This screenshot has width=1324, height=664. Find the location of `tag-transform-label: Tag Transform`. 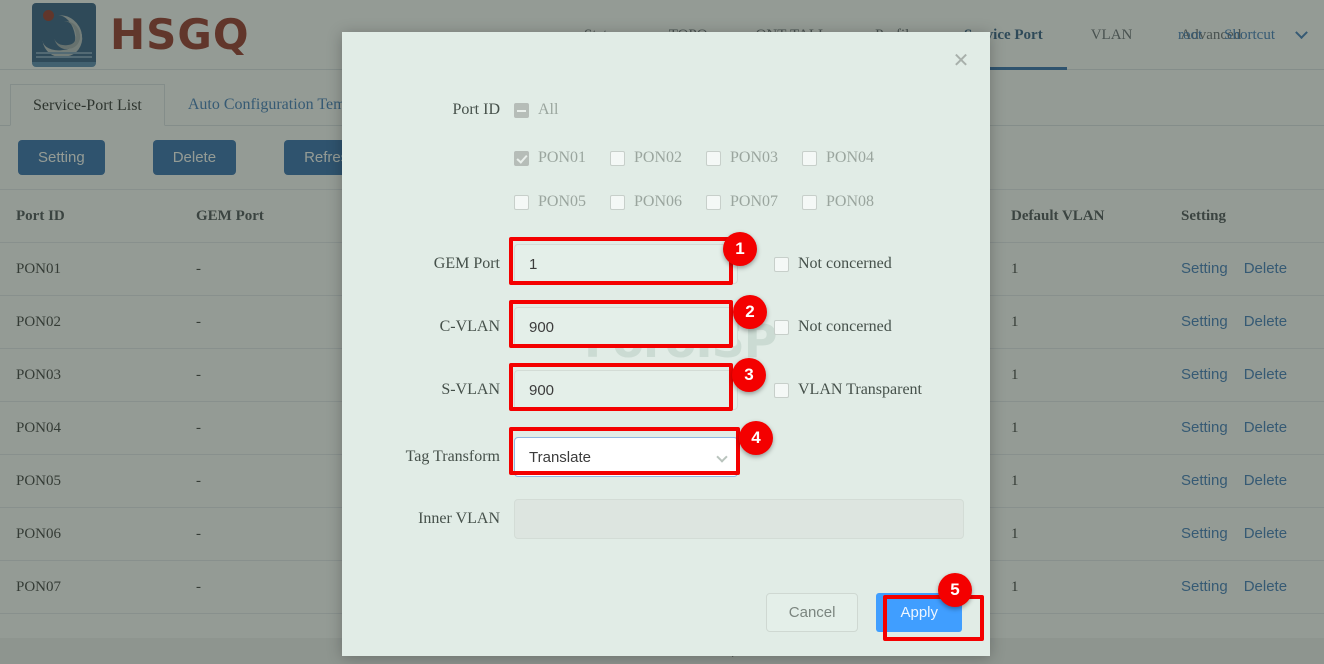

tag-transform-label: Tag Transform is located at coordinates (452, 456).